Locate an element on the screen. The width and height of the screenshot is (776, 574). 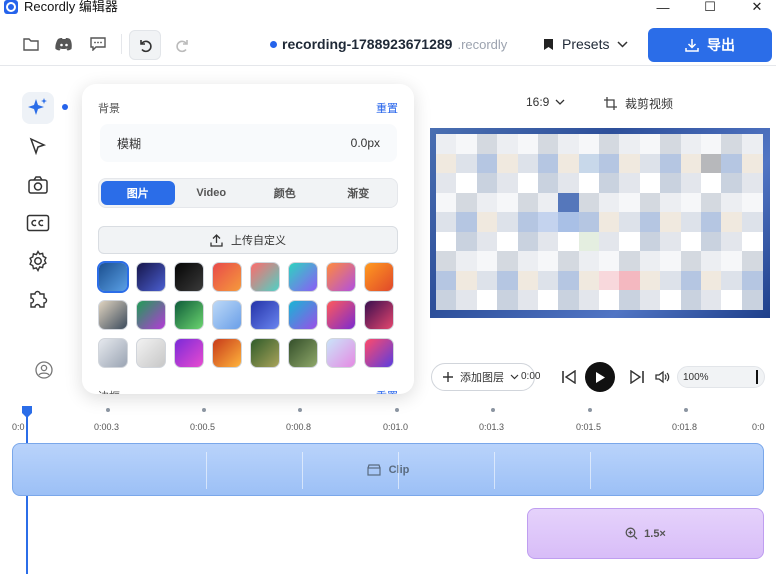
chevron-down-icon is located at coordinates (514, 377).